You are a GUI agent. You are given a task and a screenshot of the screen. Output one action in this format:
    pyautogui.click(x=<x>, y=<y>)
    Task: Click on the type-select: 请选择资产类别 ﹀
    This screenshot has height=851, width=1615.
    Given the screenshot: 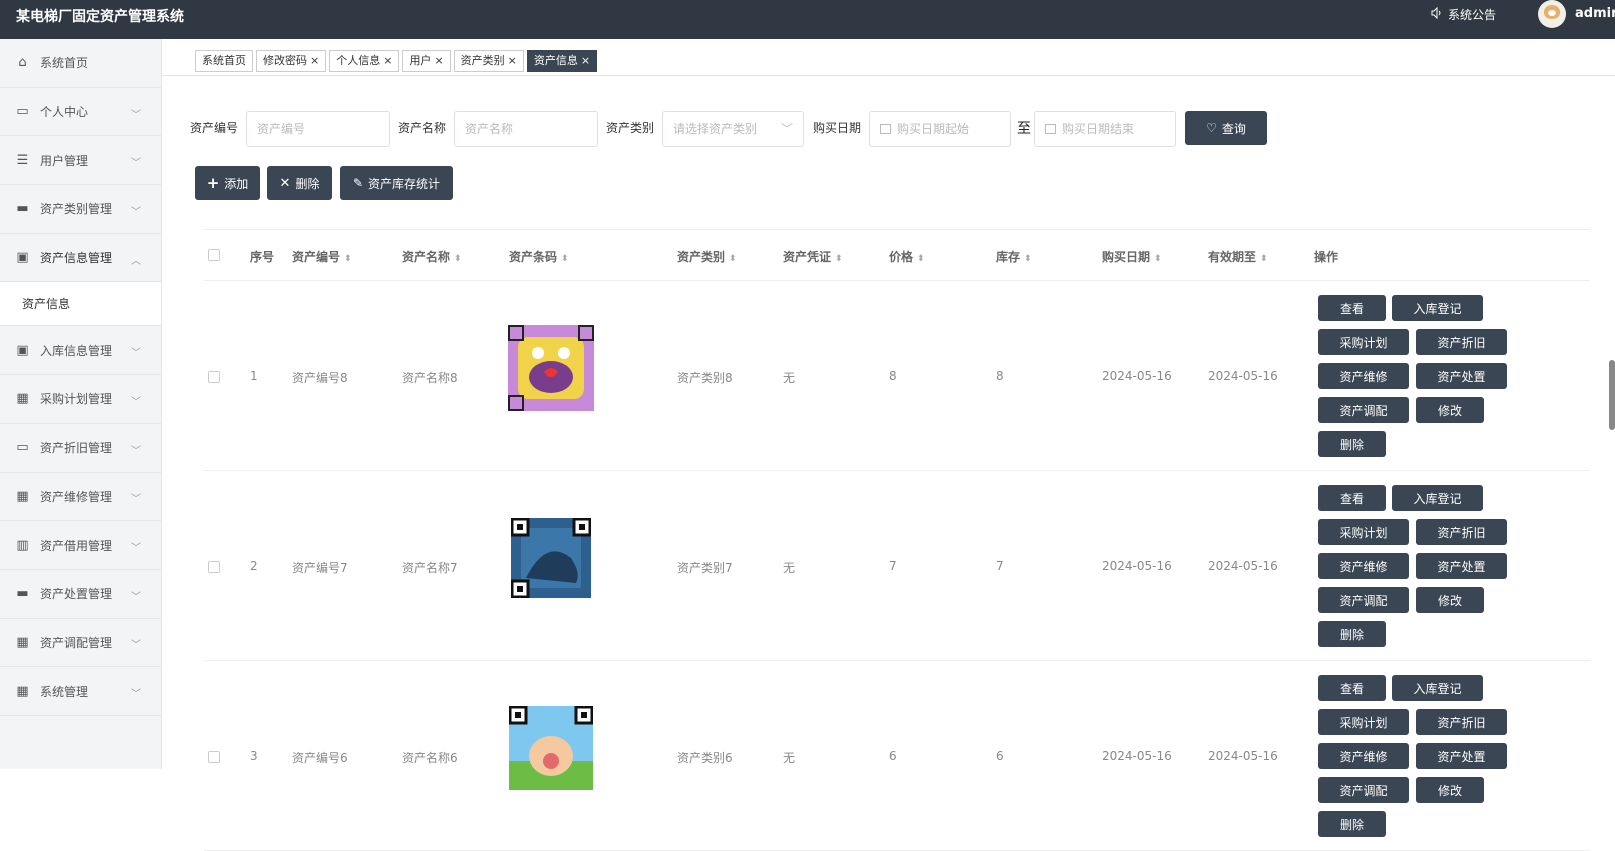 What is the action you would take?
    pyautogui.click(x=733, y=129)
    